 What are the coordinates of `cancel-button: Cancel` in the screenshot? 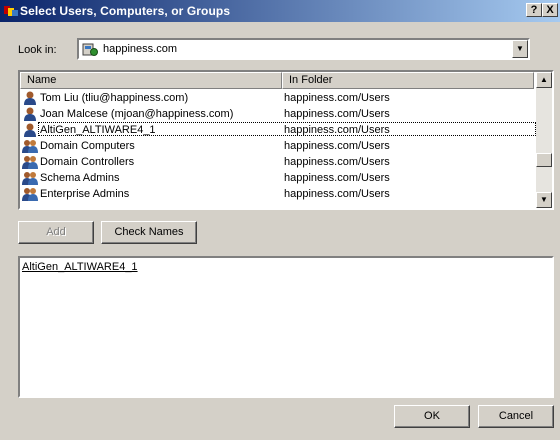 It's located at (516, 416).